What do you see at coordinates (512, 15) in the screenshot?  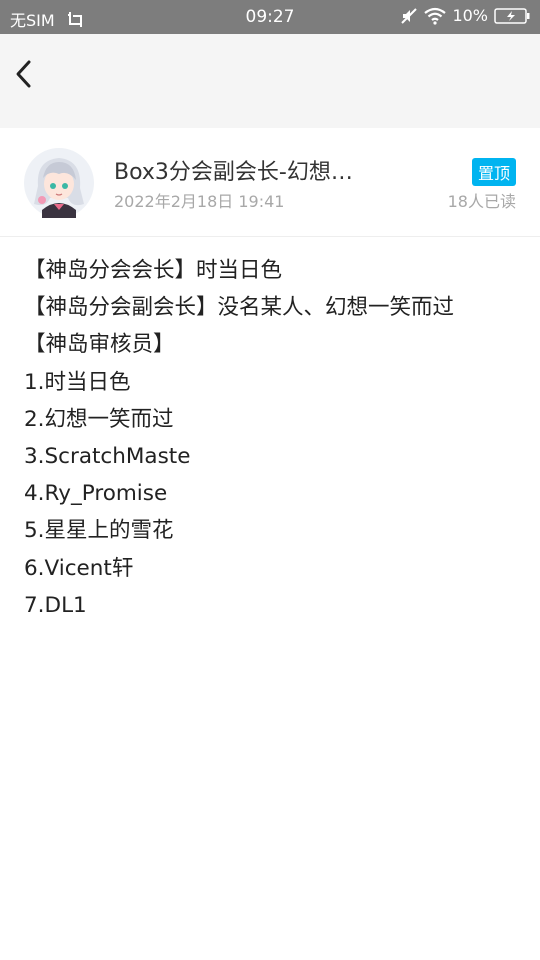 I see `battery-charging-icon` at bounding box center [512, 15].